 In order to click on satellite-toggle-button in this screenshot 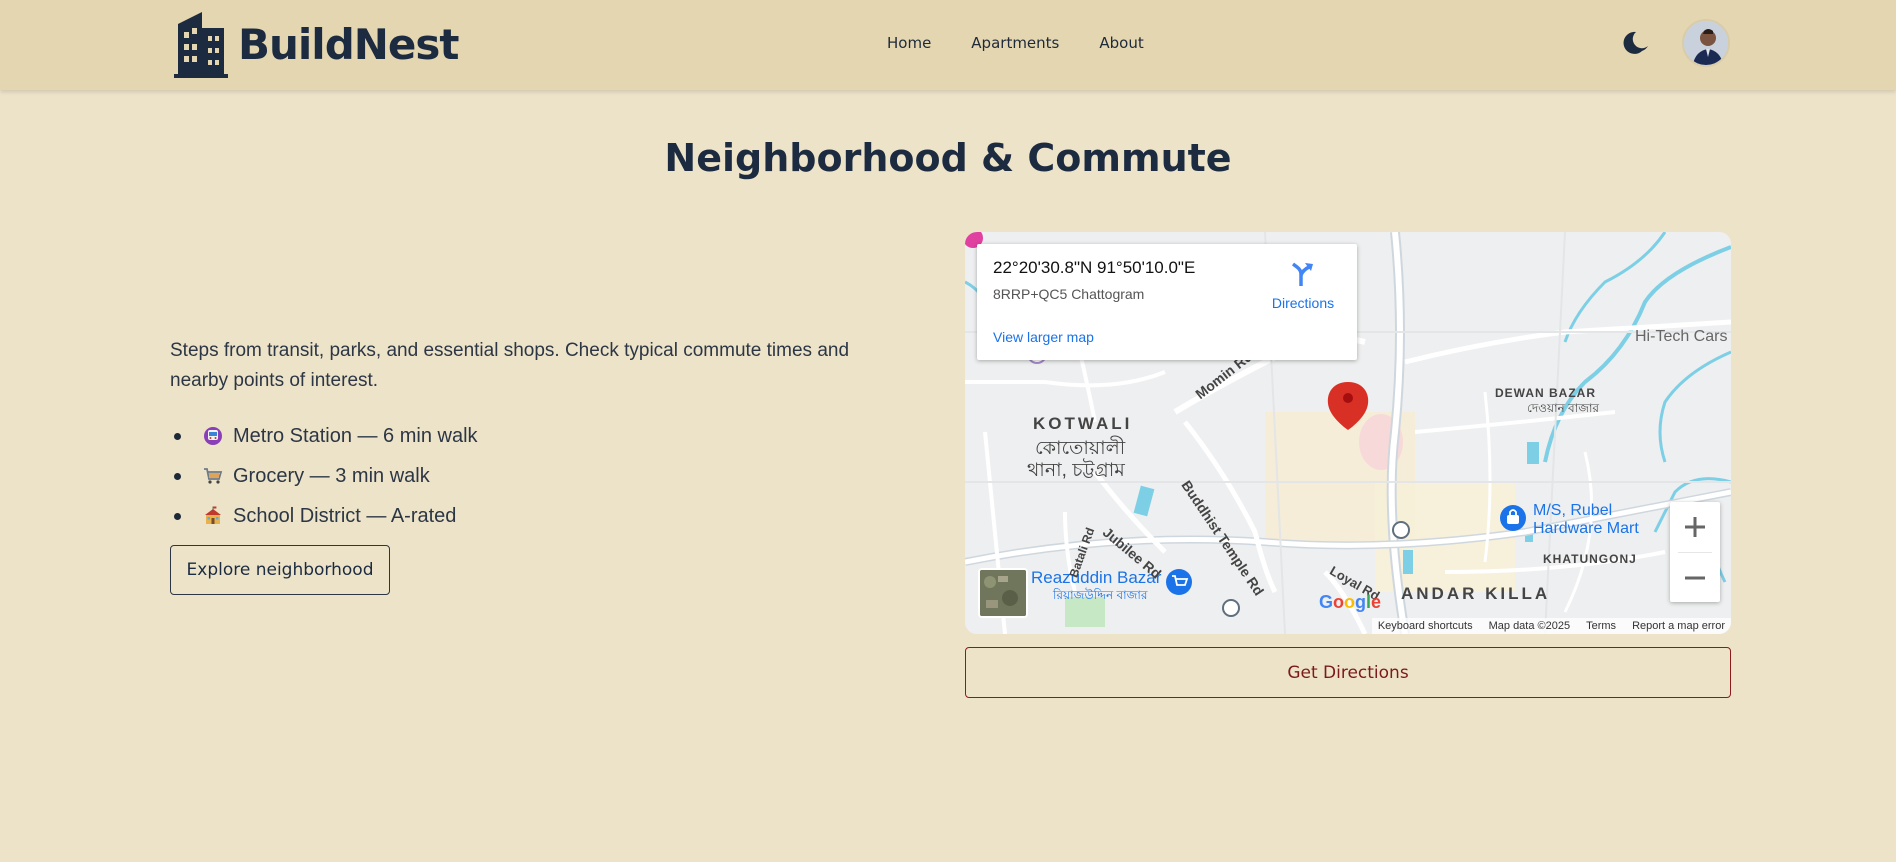, I will do `click(1003, 593)`.